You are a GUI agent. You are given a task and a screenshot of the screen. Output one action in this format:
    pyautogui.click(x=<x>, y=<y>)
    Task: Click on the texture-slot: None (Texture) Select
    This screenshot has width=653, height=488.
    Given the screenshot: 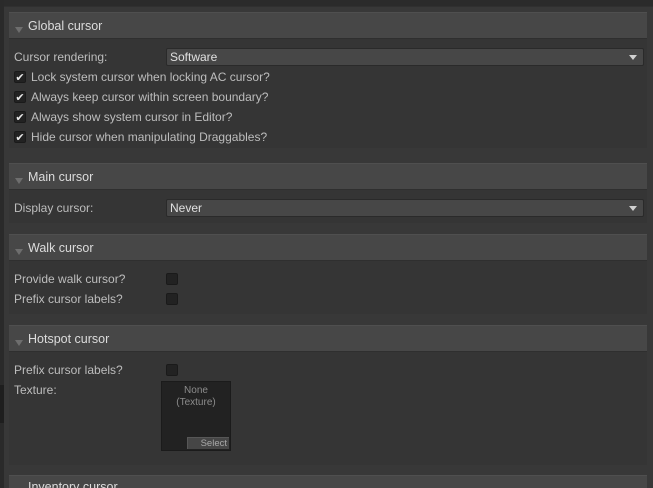 What is the action you would take?
    pyautogui.click(x=196, y=416)
    